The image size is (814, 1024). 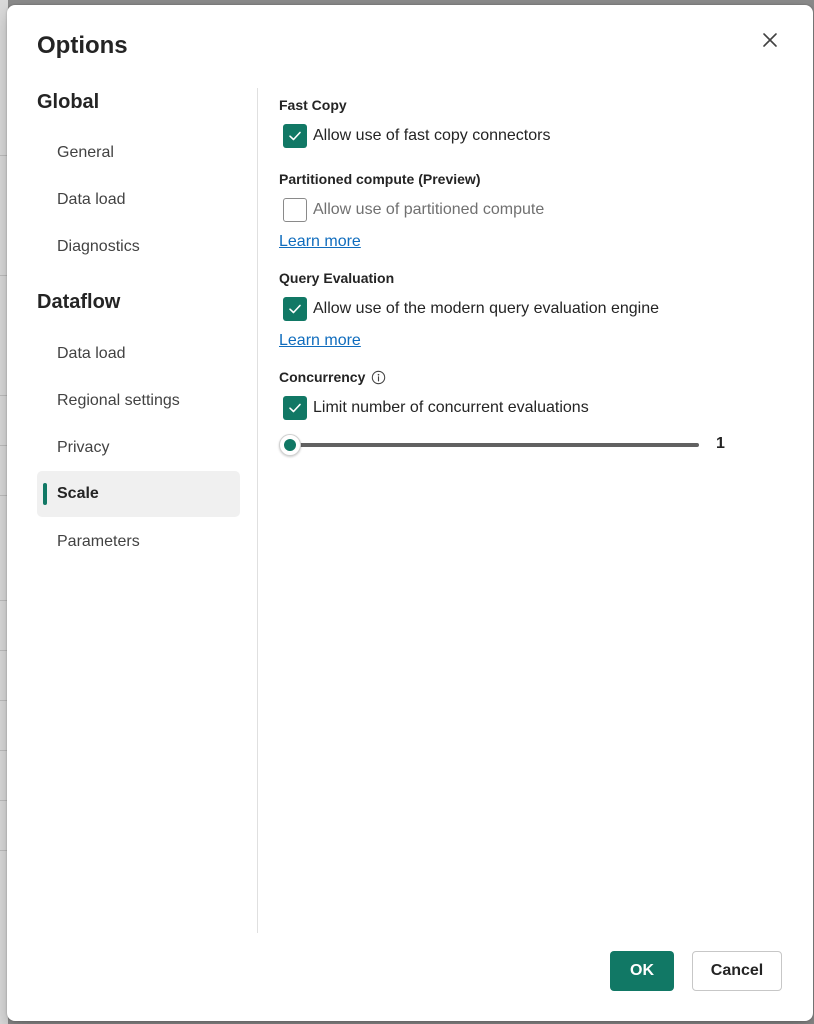 I want to click on nav-item-label: Regional settings, so click(x=118, y=400).